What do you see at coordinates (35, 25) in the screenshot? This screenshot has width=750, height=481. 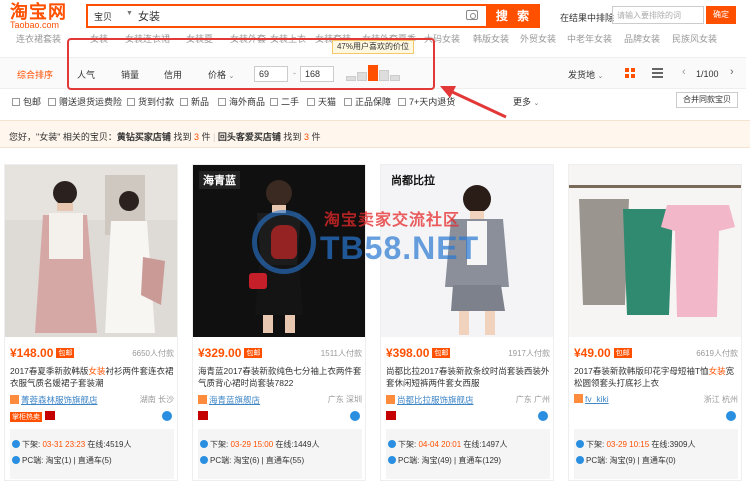 I see `logo-subtext: Taobao.com` at bounding box center [35, 25].